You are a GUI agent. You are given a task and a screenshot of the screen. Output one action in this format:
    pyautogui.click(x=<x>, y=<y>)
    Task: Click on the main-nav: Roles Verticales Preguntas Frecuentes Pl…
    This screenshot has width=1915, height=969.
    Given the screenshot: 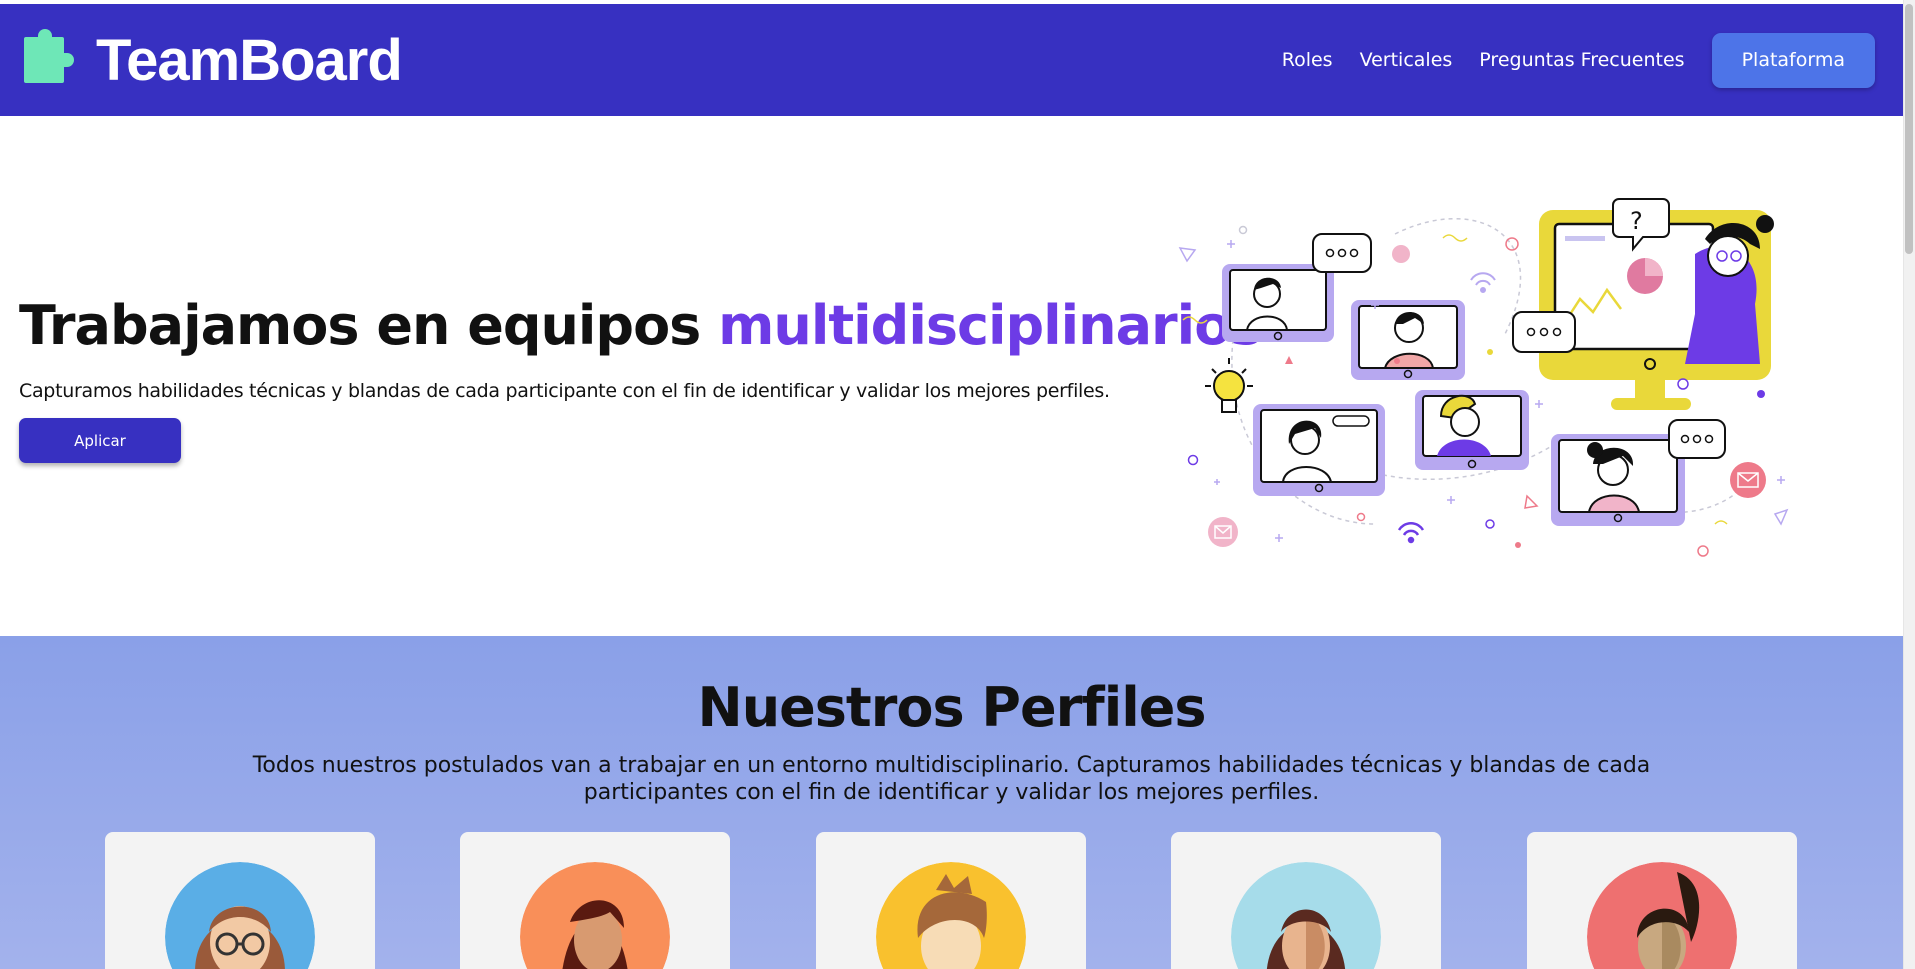 What is the action you would take?
    pyautogui.click(x=1565, y=60)
    